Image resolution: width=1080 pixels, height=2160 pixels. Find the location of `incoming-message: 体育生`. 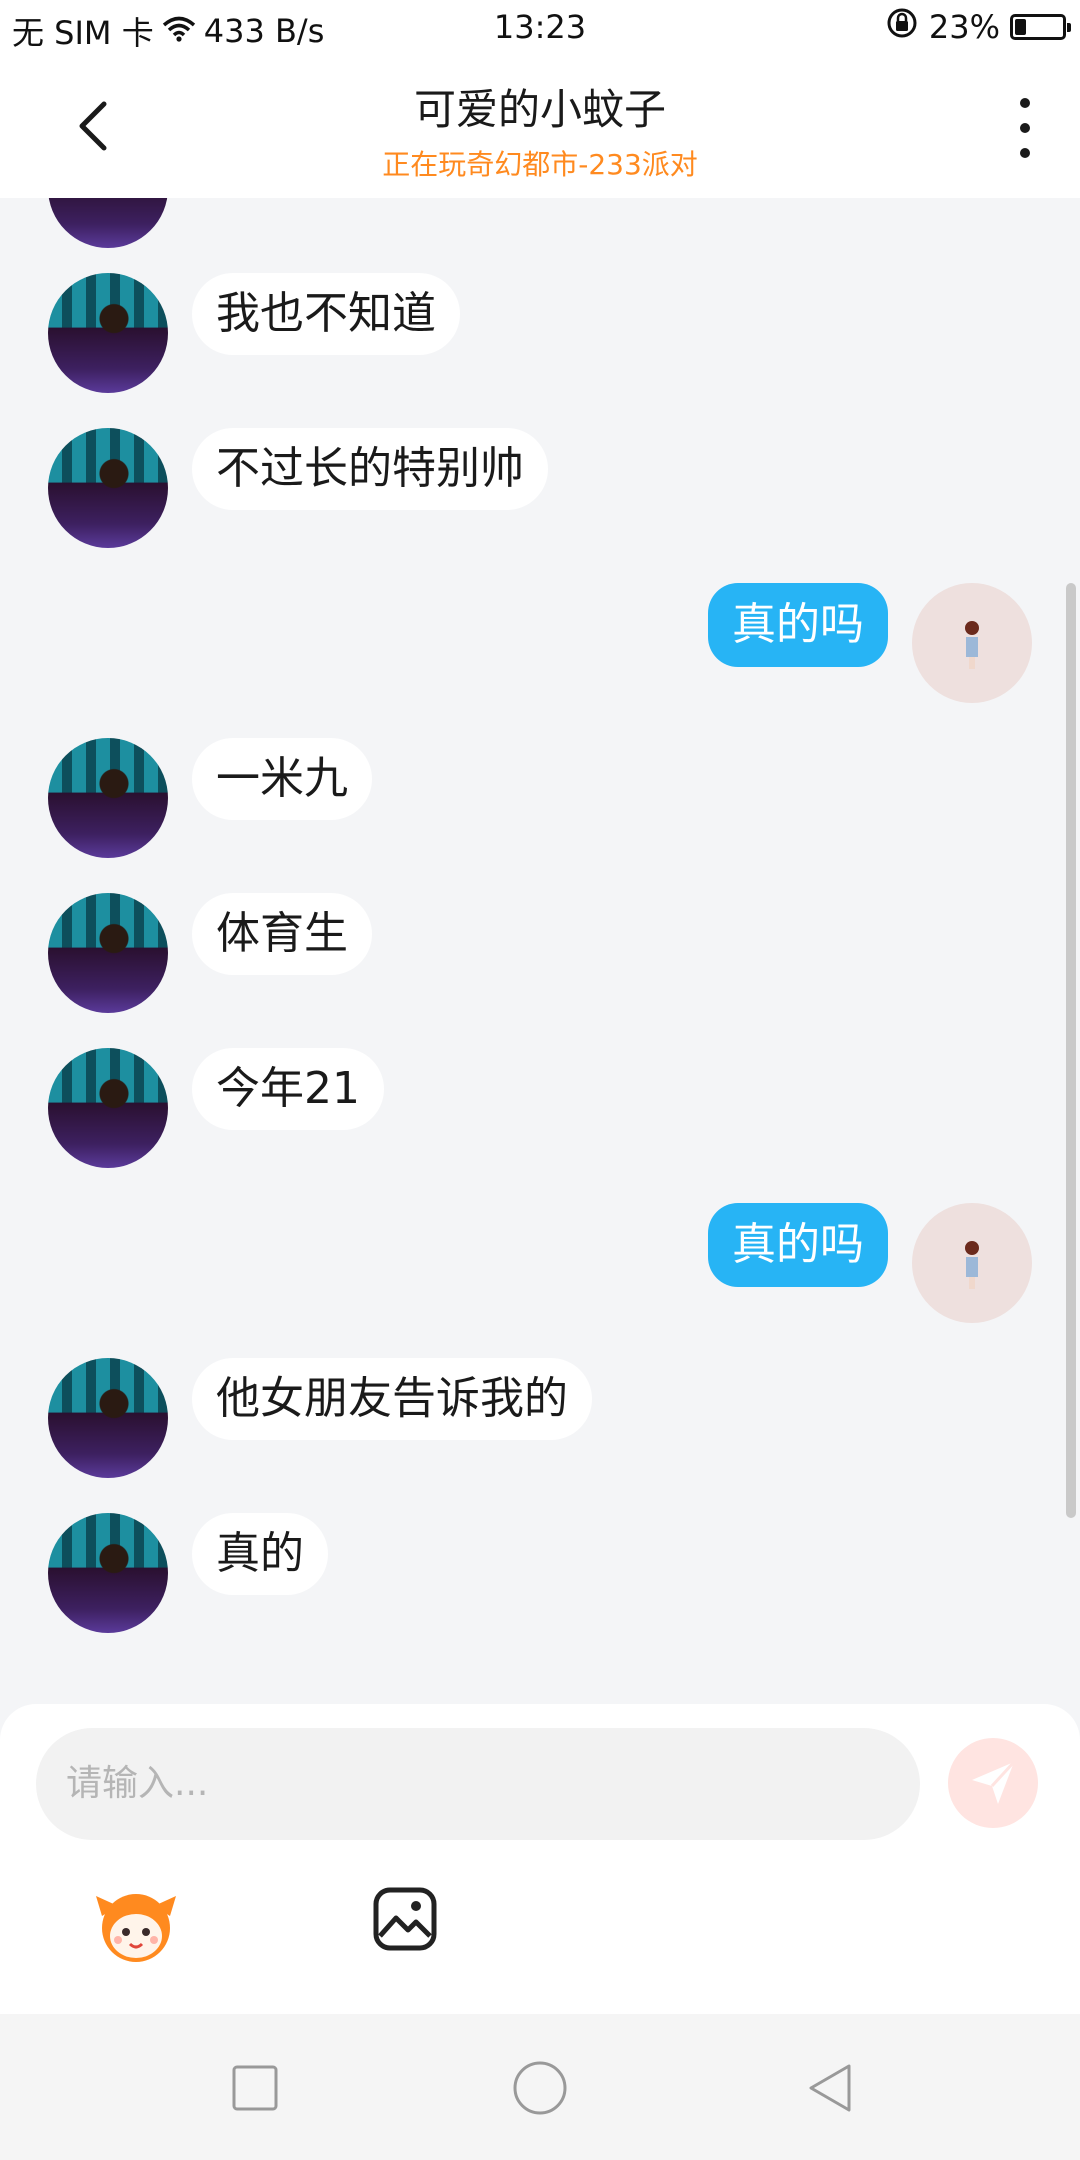

incoming-message: 体育生 is located at coordinates (282, 934).